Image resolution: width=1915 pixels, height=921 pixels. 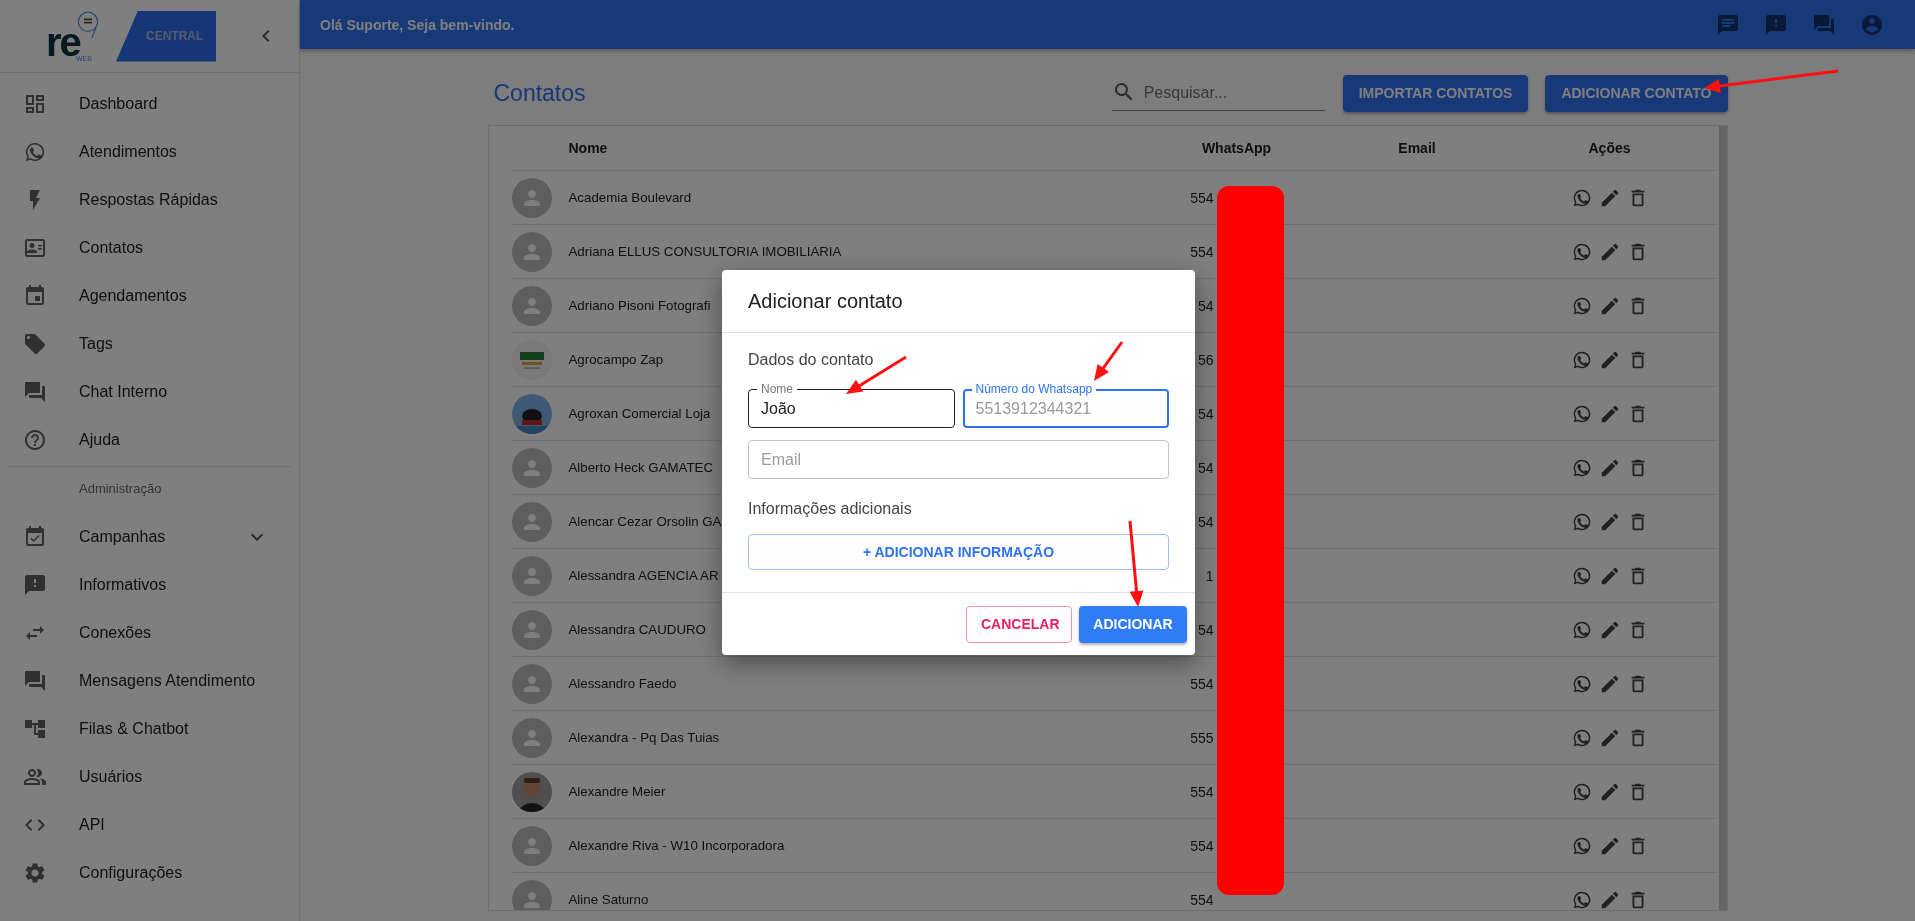 I want to click on table-cell: Alessandra CAUDURO, so click(x=637, y=629).